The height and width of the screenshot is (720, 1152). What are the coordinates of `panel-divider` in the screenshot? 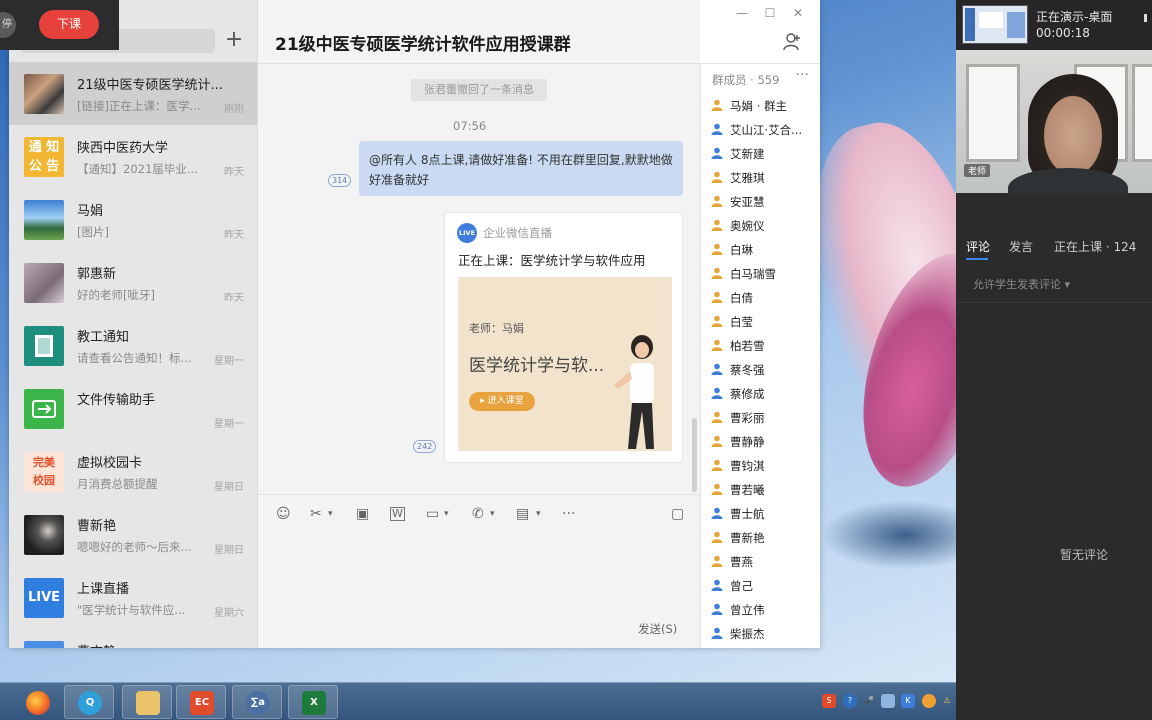 It's located at (1054, 302).